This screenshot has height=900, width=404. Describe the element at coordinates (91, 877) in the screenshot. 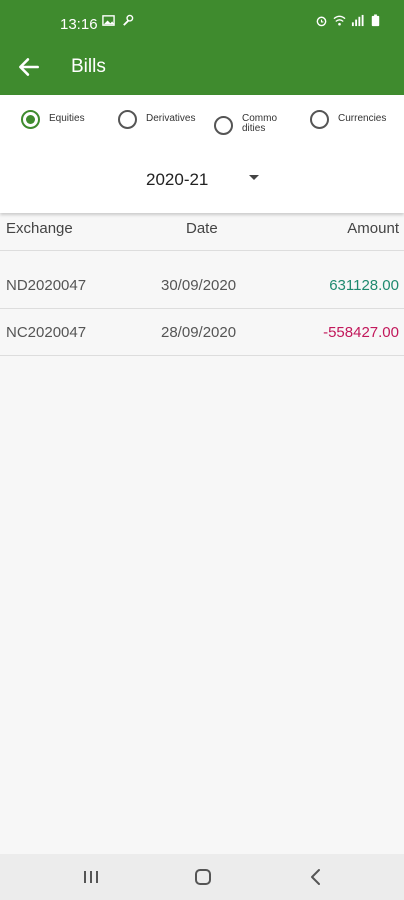

I see `recent-apps-icon` at that location.